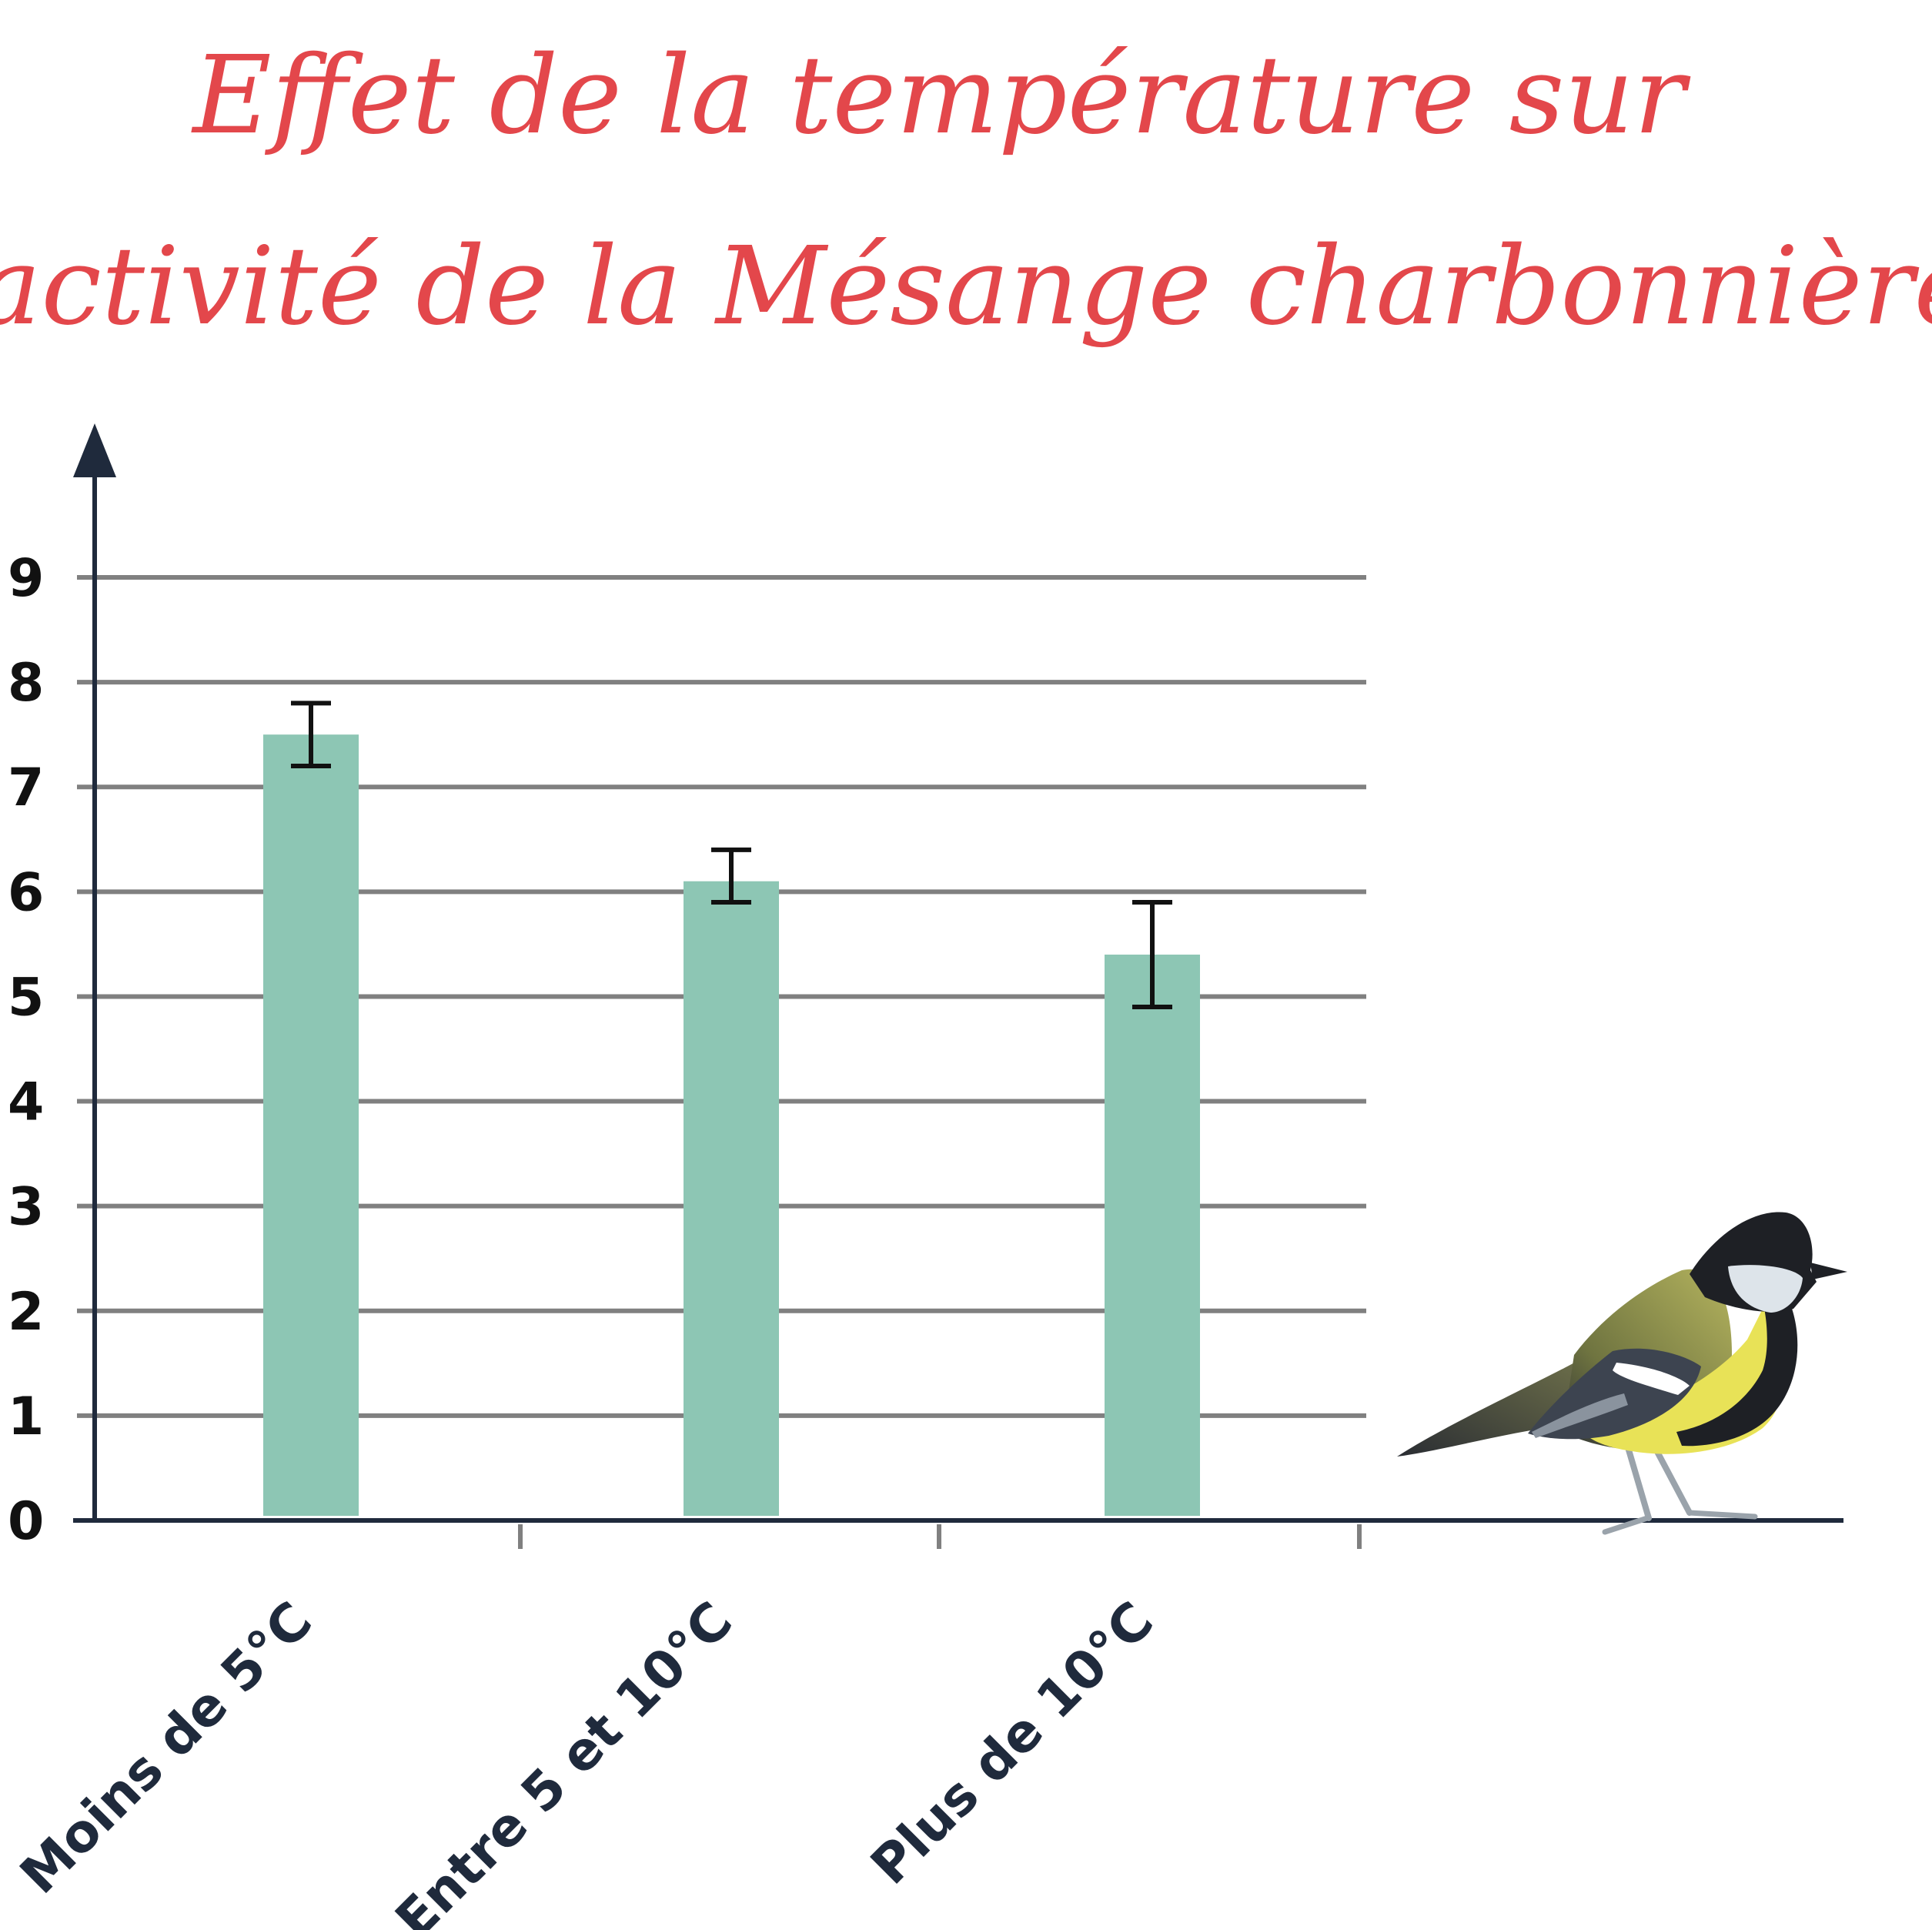 The width and height of the screenshot is (1932, 1930). Describe the element at coordinates (166, 1748) in the screenshot. I see `x-category-label: Moins de 5°C` at that location.